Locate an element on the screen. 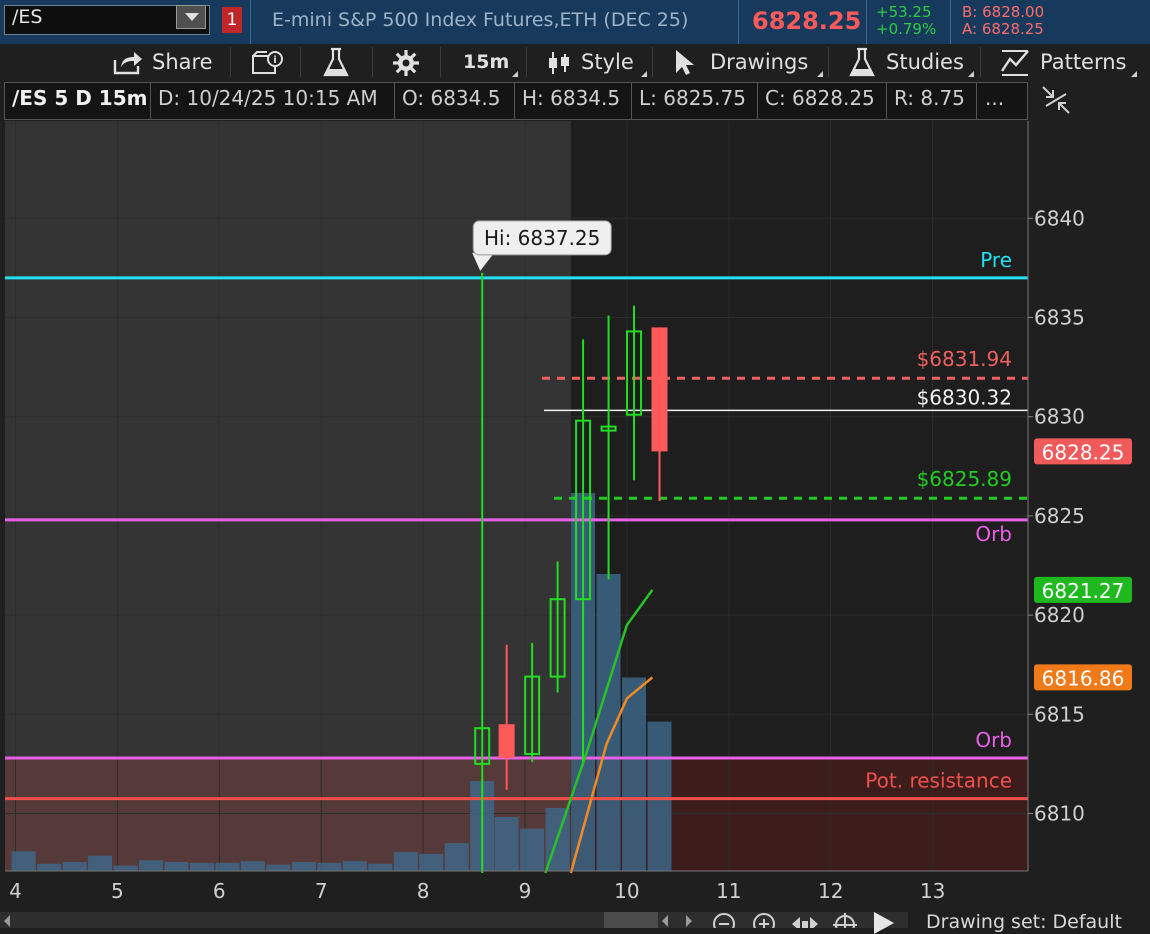 The height and width of the screenshot is (934, 1150). x-tick-label: 11 is located at coordinates (728, 891).